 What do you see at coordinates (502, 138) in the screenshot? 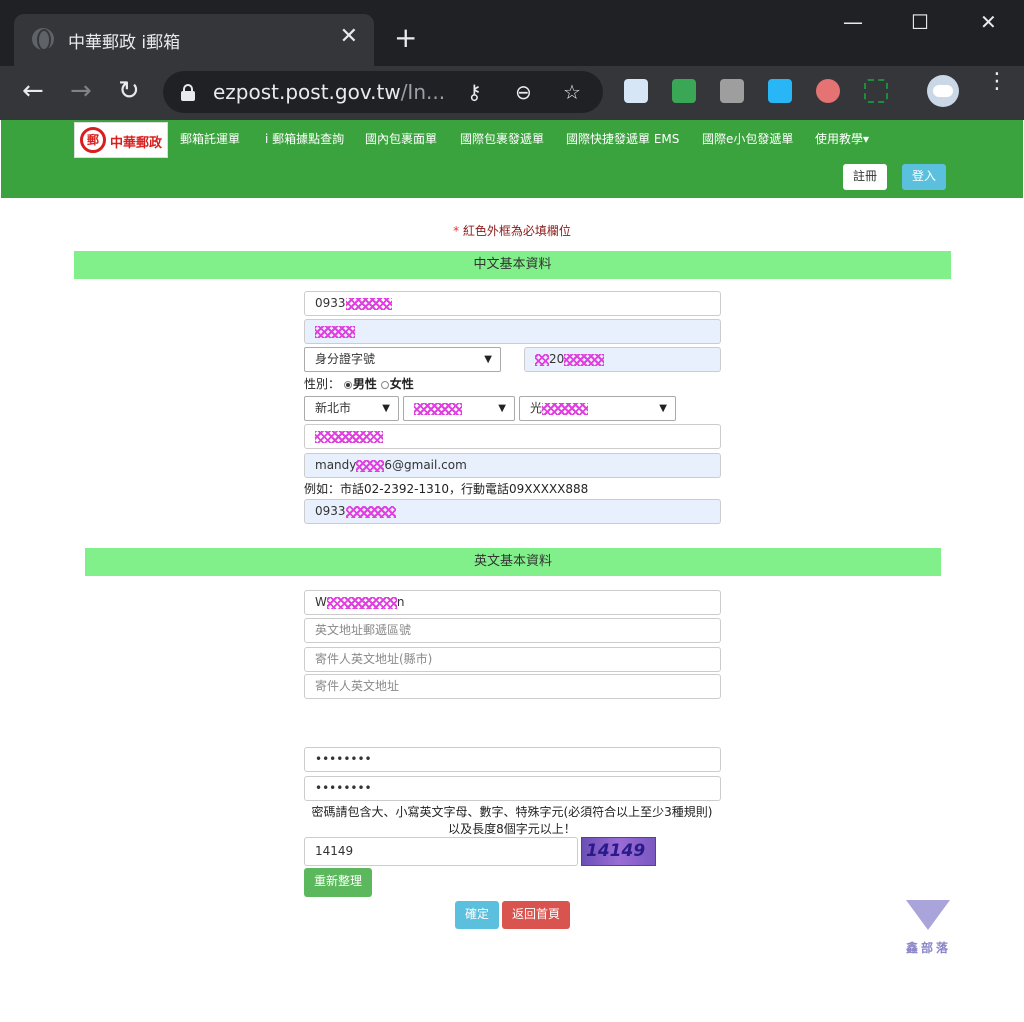
I see `nav-item-intl-parcel: 國際包裹發遞單` at bounding box center [502, 138].